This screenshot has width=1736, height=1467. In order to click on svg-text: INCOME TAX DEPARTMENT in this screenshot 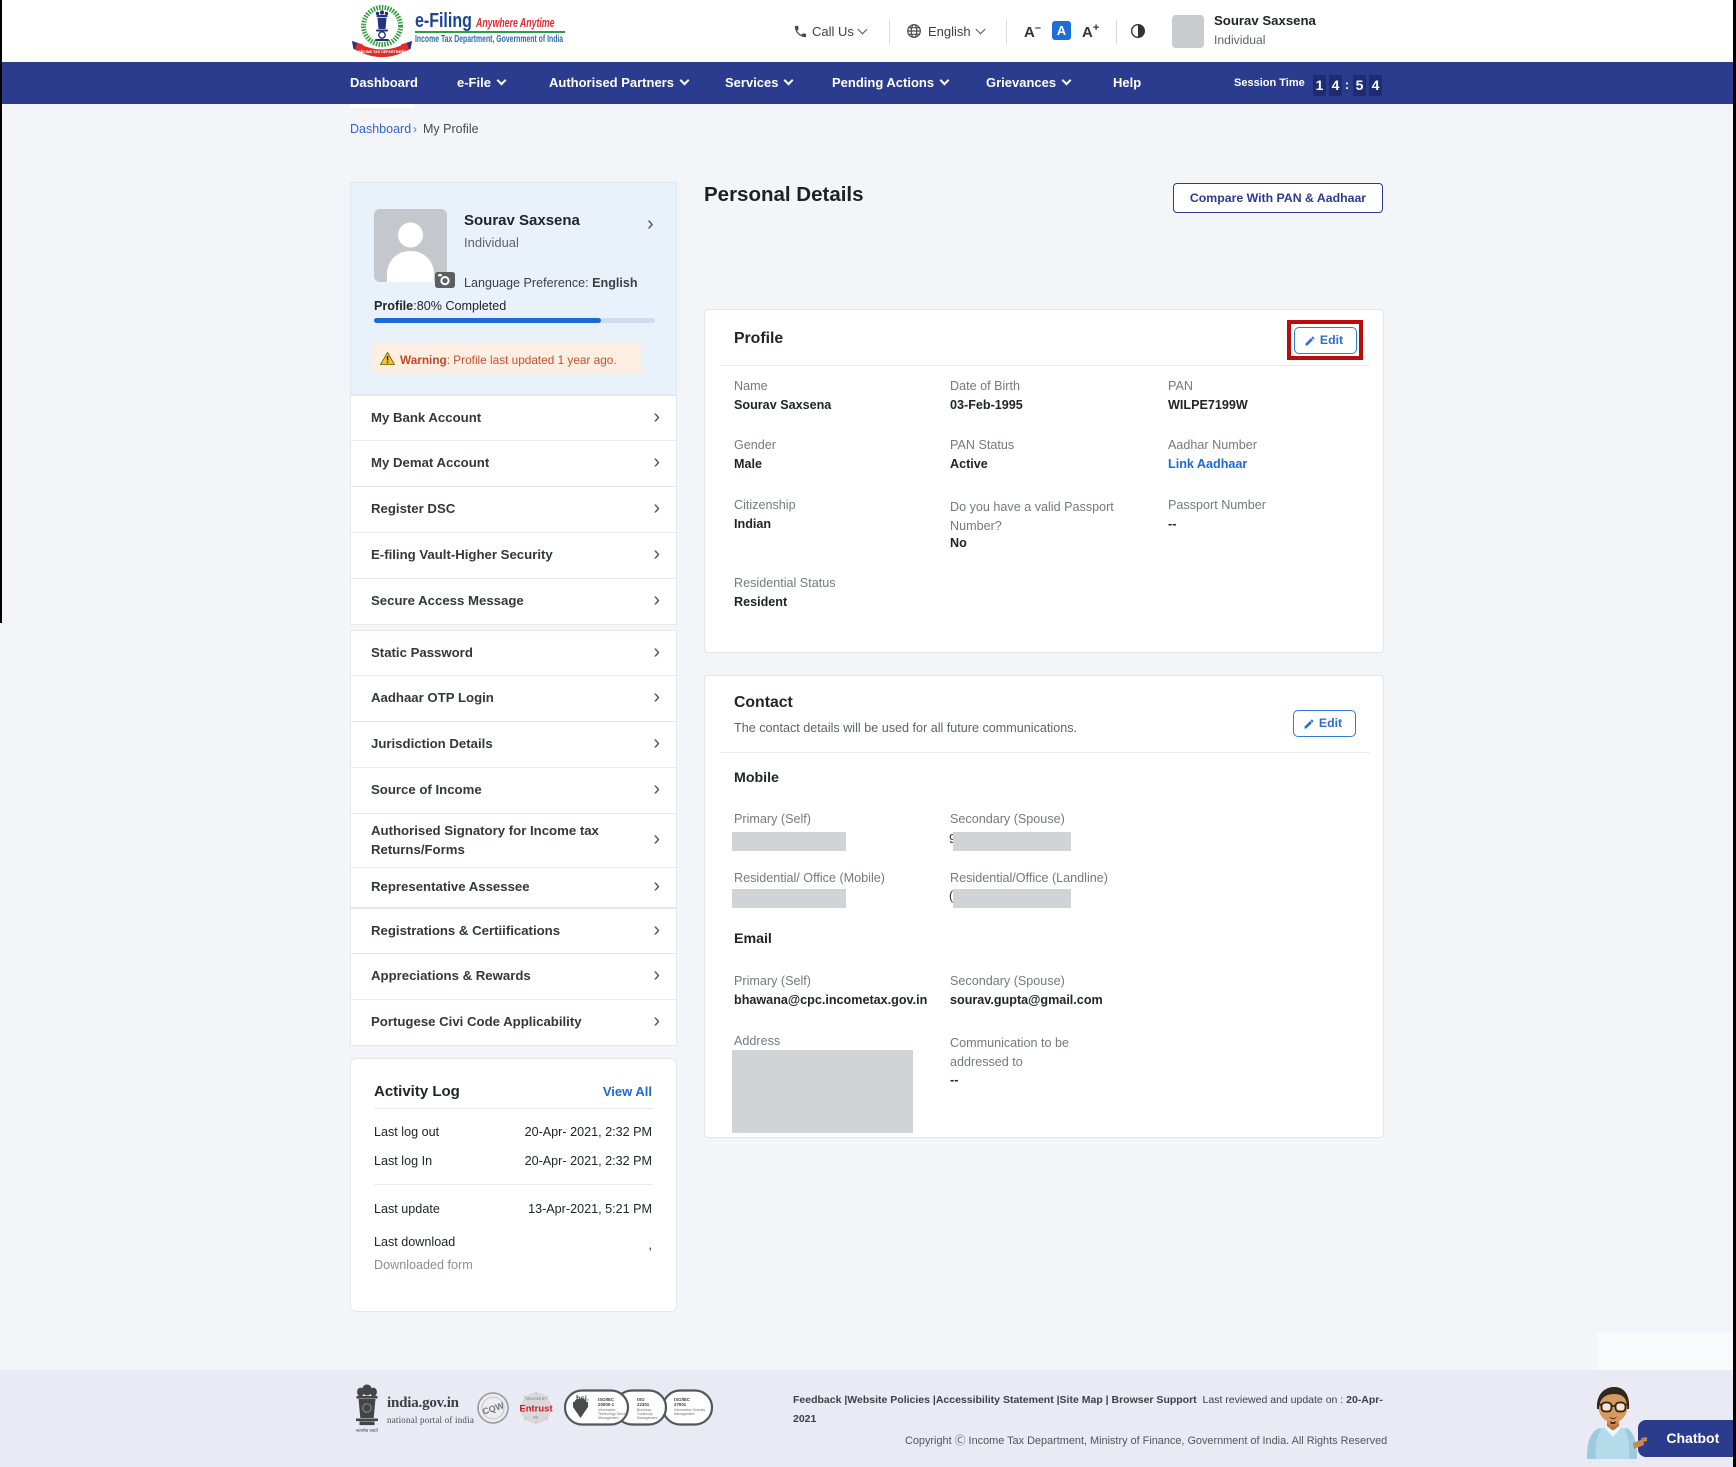, I will do `click(382, 52)`.